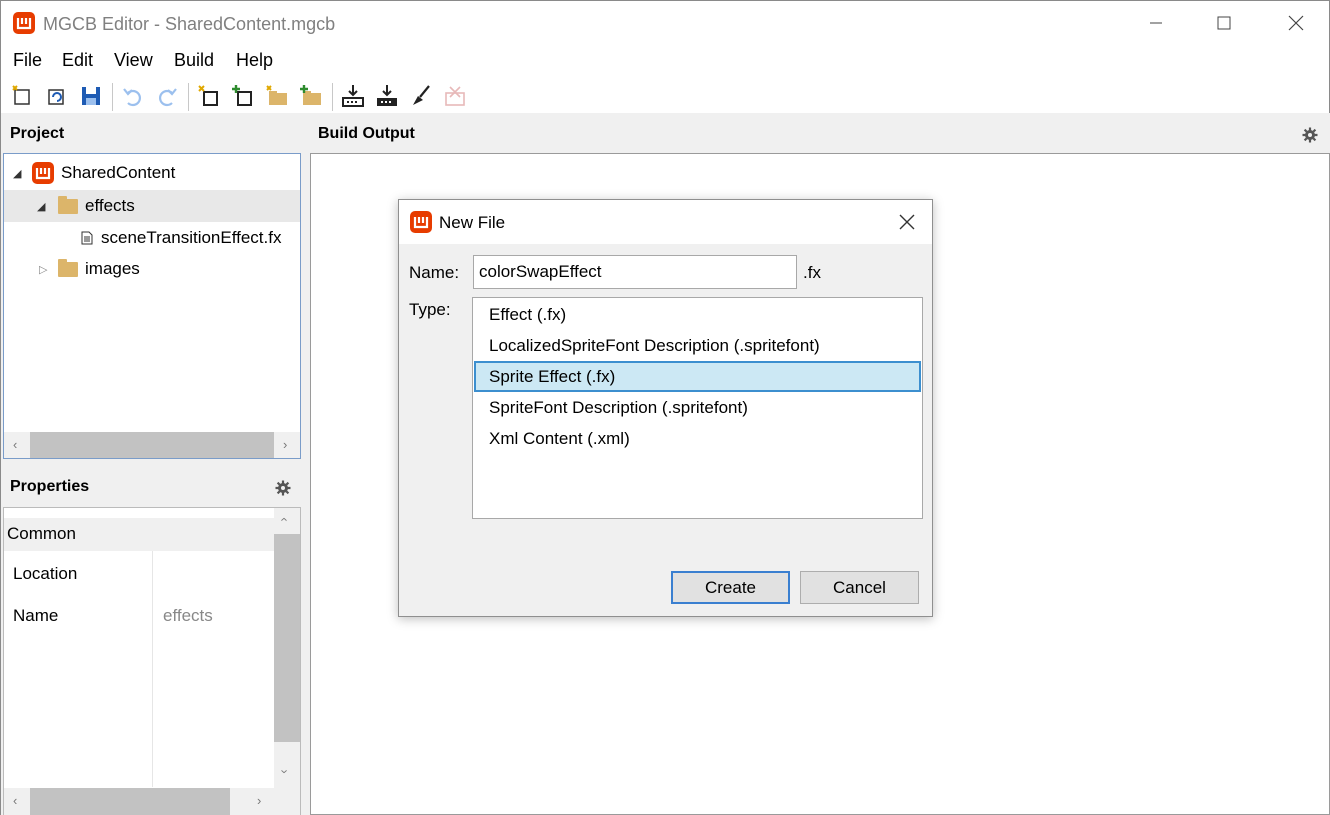 Image resolution: width=1330 pixels, height=815 pixels. Describe the element at coordinates (366, 133) in the screenshot. I see `build-output-title: Build Output` at that location.